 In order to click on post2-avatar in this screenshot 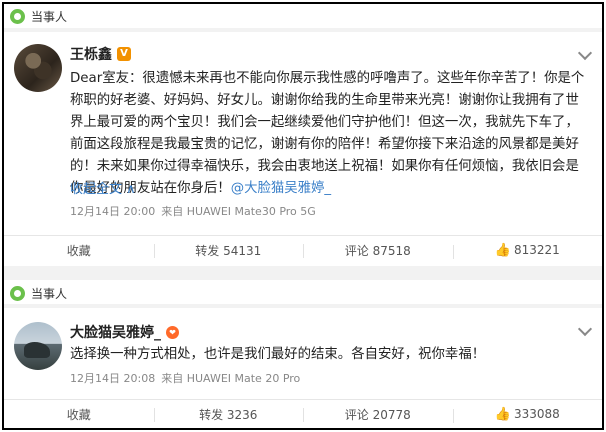, I will do `click(38, 346)`.